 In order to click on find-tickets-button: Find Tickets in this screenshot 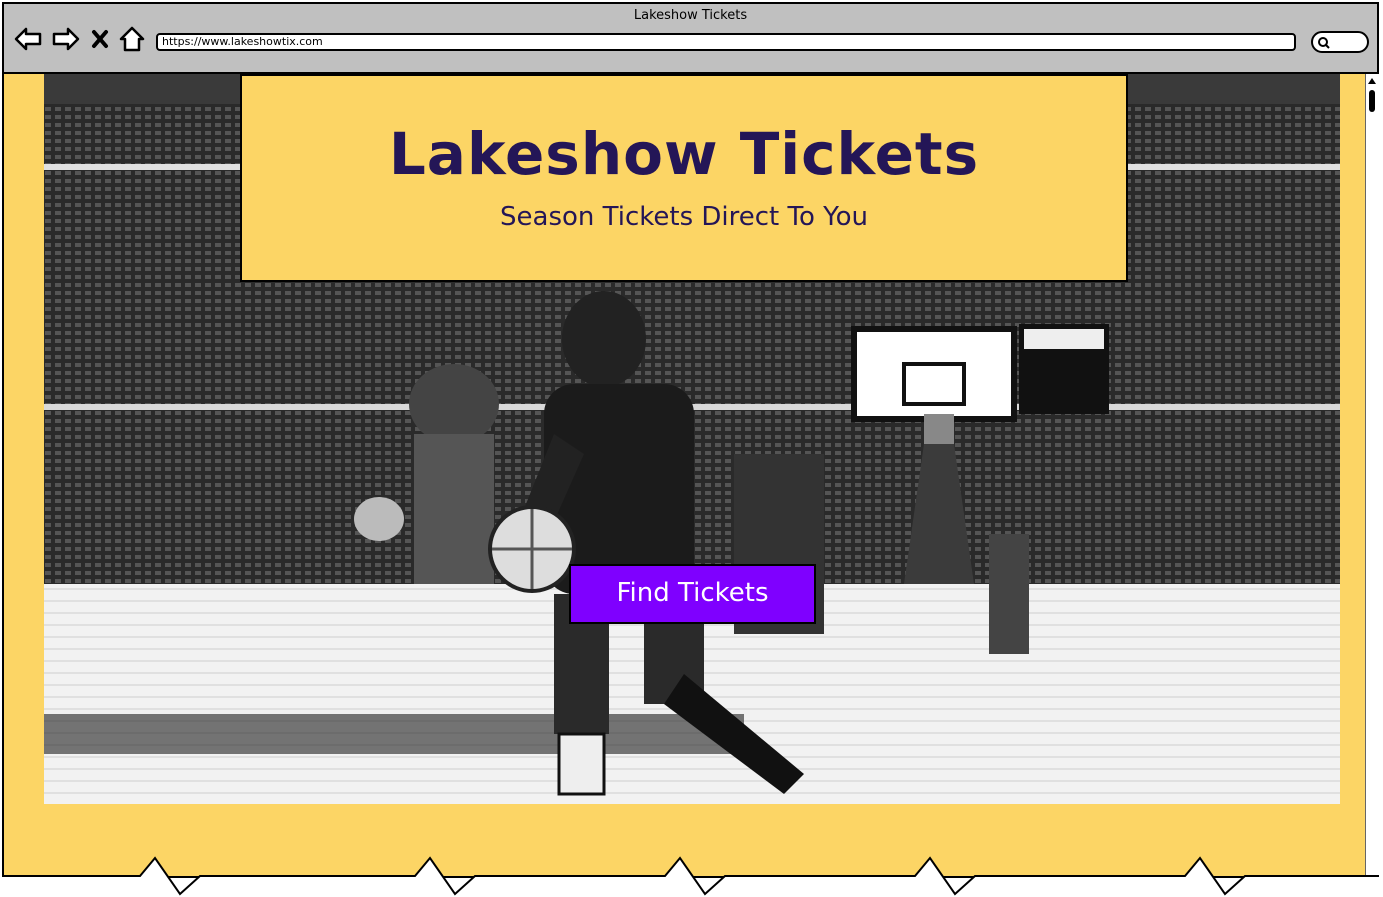, I will do `click(692, 594)`.